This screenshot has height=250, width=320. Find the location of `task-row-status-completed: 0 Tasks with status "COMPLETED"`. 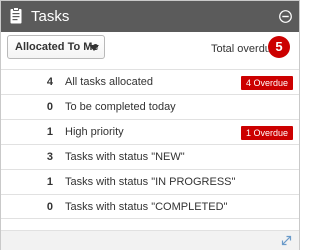

task-row-status-completed: 0 Tasks with status "COMPLETED" is located at coordinates (150, 206).